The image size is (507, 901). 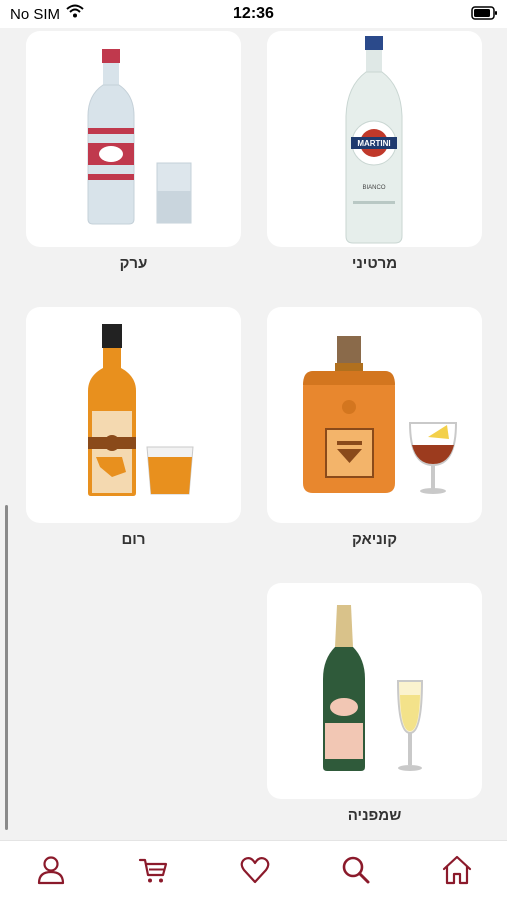 I want to click on cart-icon, so click(x=153, y=870).